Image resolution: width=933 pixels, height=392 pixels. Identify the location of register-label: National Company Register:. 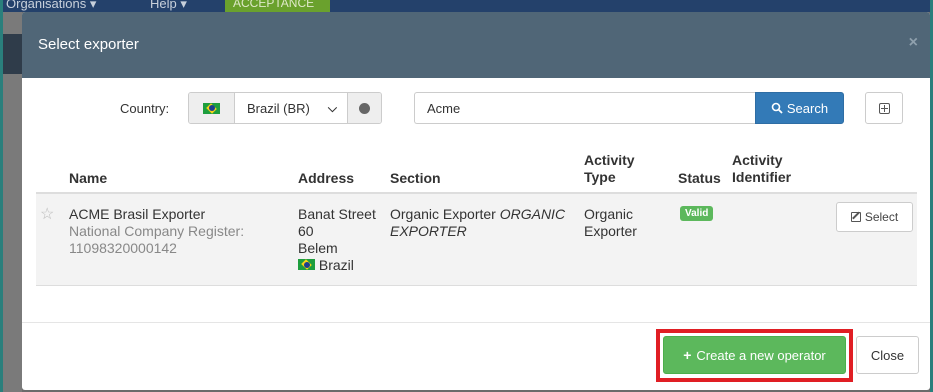
(157, 231).